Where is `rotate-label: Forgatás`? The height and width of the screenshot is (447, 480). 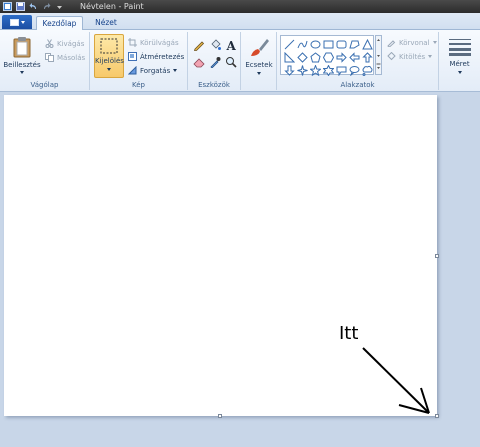 rotate-label: Forgatás is located at coordinates (155, 70).